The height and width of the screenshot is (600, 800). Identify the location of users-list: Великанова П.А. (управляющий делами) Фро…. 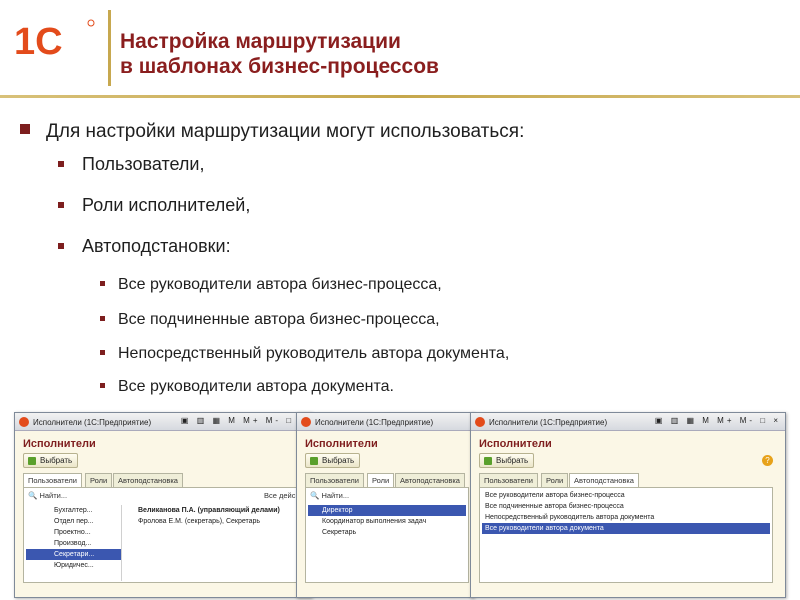
(204, 516).